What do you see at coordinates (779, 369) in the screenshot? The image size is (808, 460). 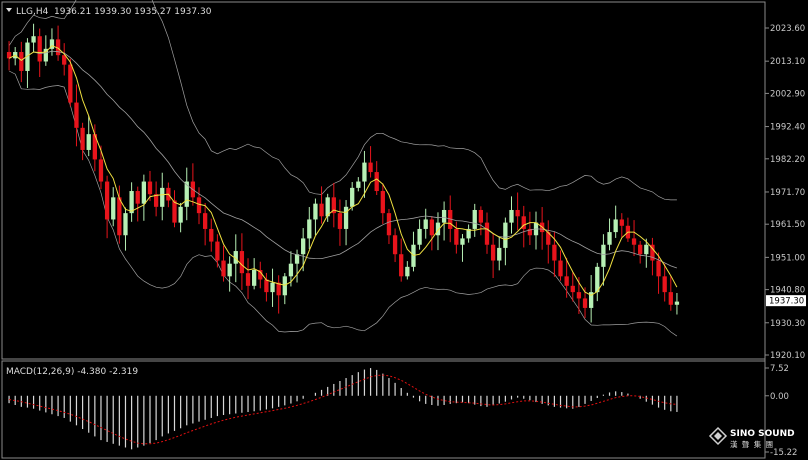 I see `macd-tick-label: 7.52` at bounding box center [779, 369].